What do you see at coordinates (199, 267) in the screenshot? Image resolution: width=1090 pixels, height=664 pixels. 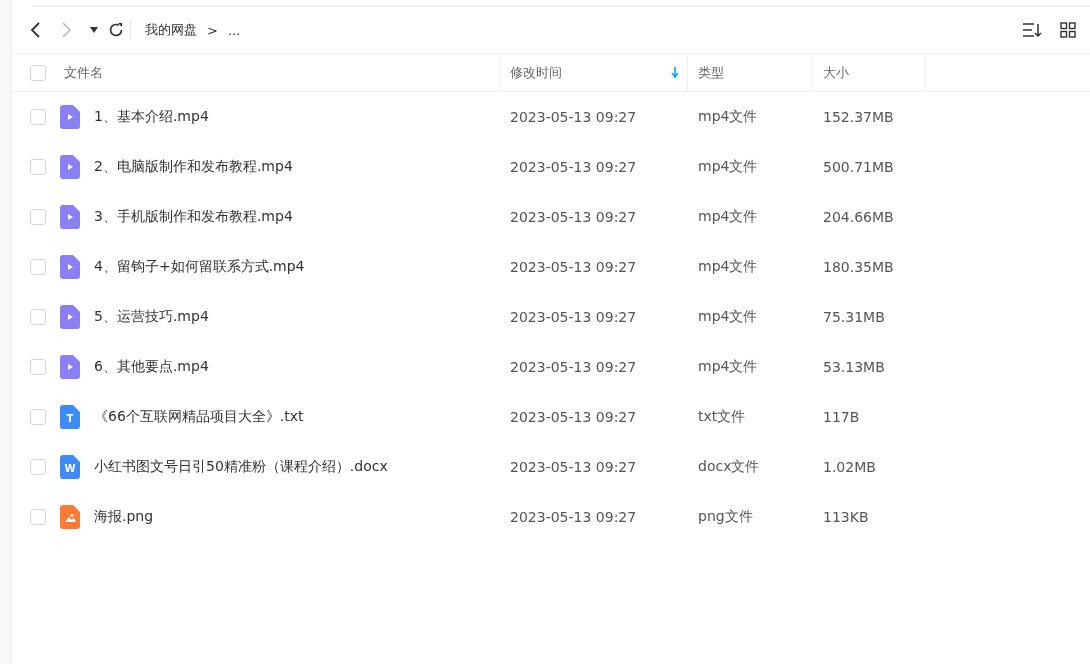 I see `file-name: 4、留钩子+如何留联系方式.mp4` at bounding box center [199, 267].